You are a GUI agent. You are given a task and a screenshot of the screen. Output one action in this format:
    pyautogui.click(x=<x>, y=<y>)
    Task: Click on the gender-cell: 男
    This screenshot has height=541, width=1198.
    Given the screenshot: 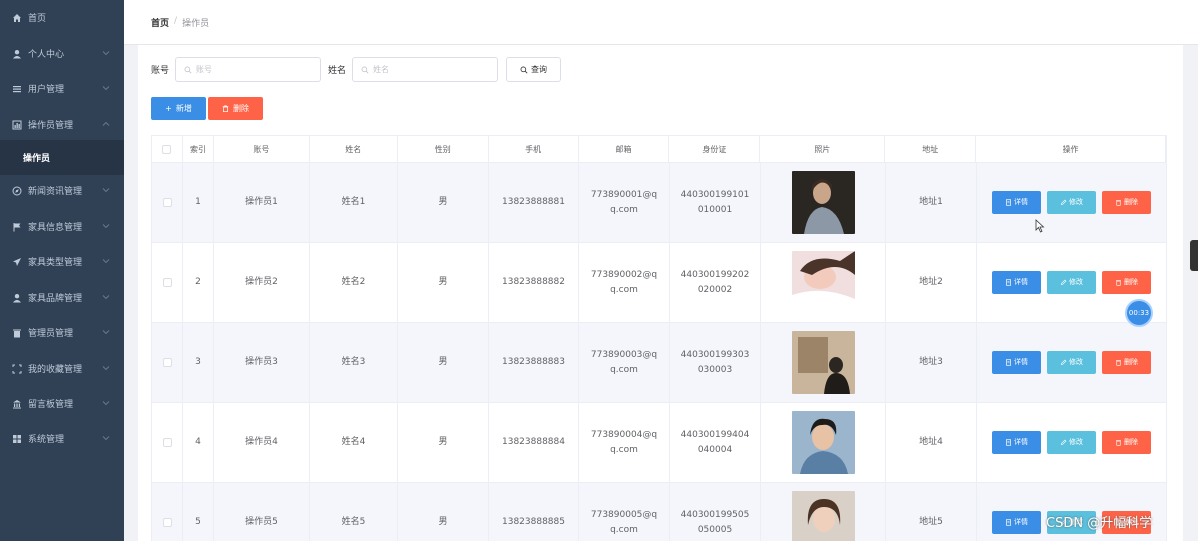 What is the action you would take?
    pyautogui.click(x=443, y=362)
    